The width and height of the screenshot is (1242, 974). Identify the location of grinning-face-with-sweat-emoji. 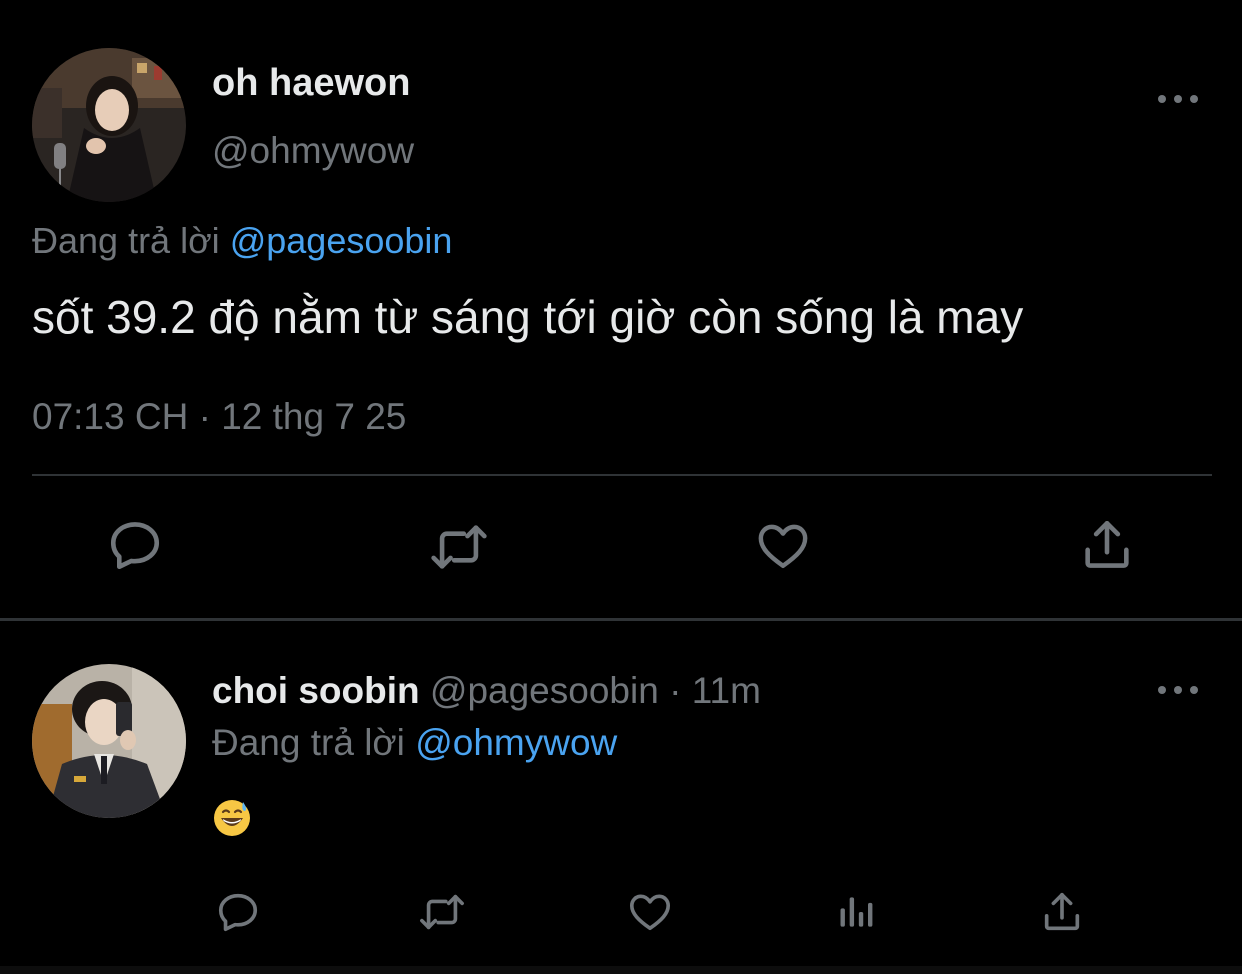
(232, 818).